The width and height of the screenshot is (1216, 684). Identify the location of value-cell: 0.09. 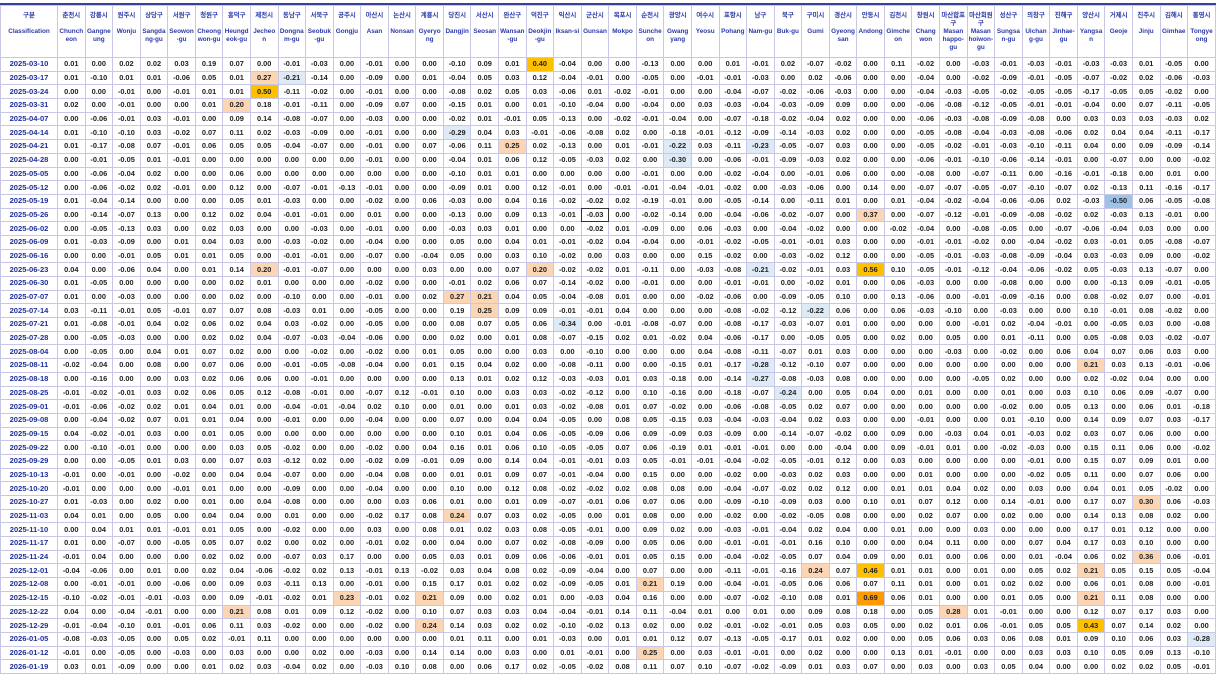
(650, 434).